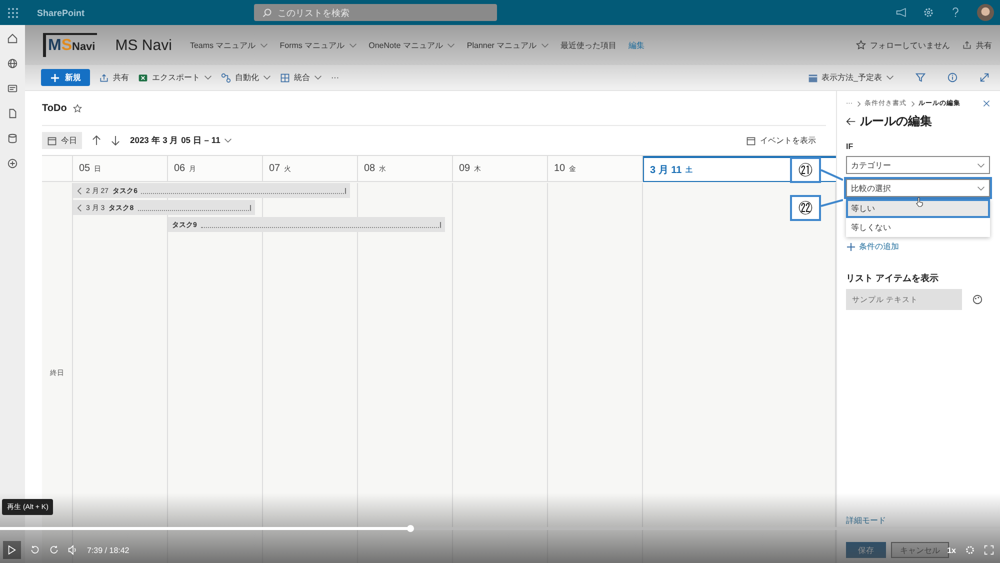  What do you see at coordinates (850, 146) in the screenshot?
I see `if-label: IF` at bounding box center [850, 146].